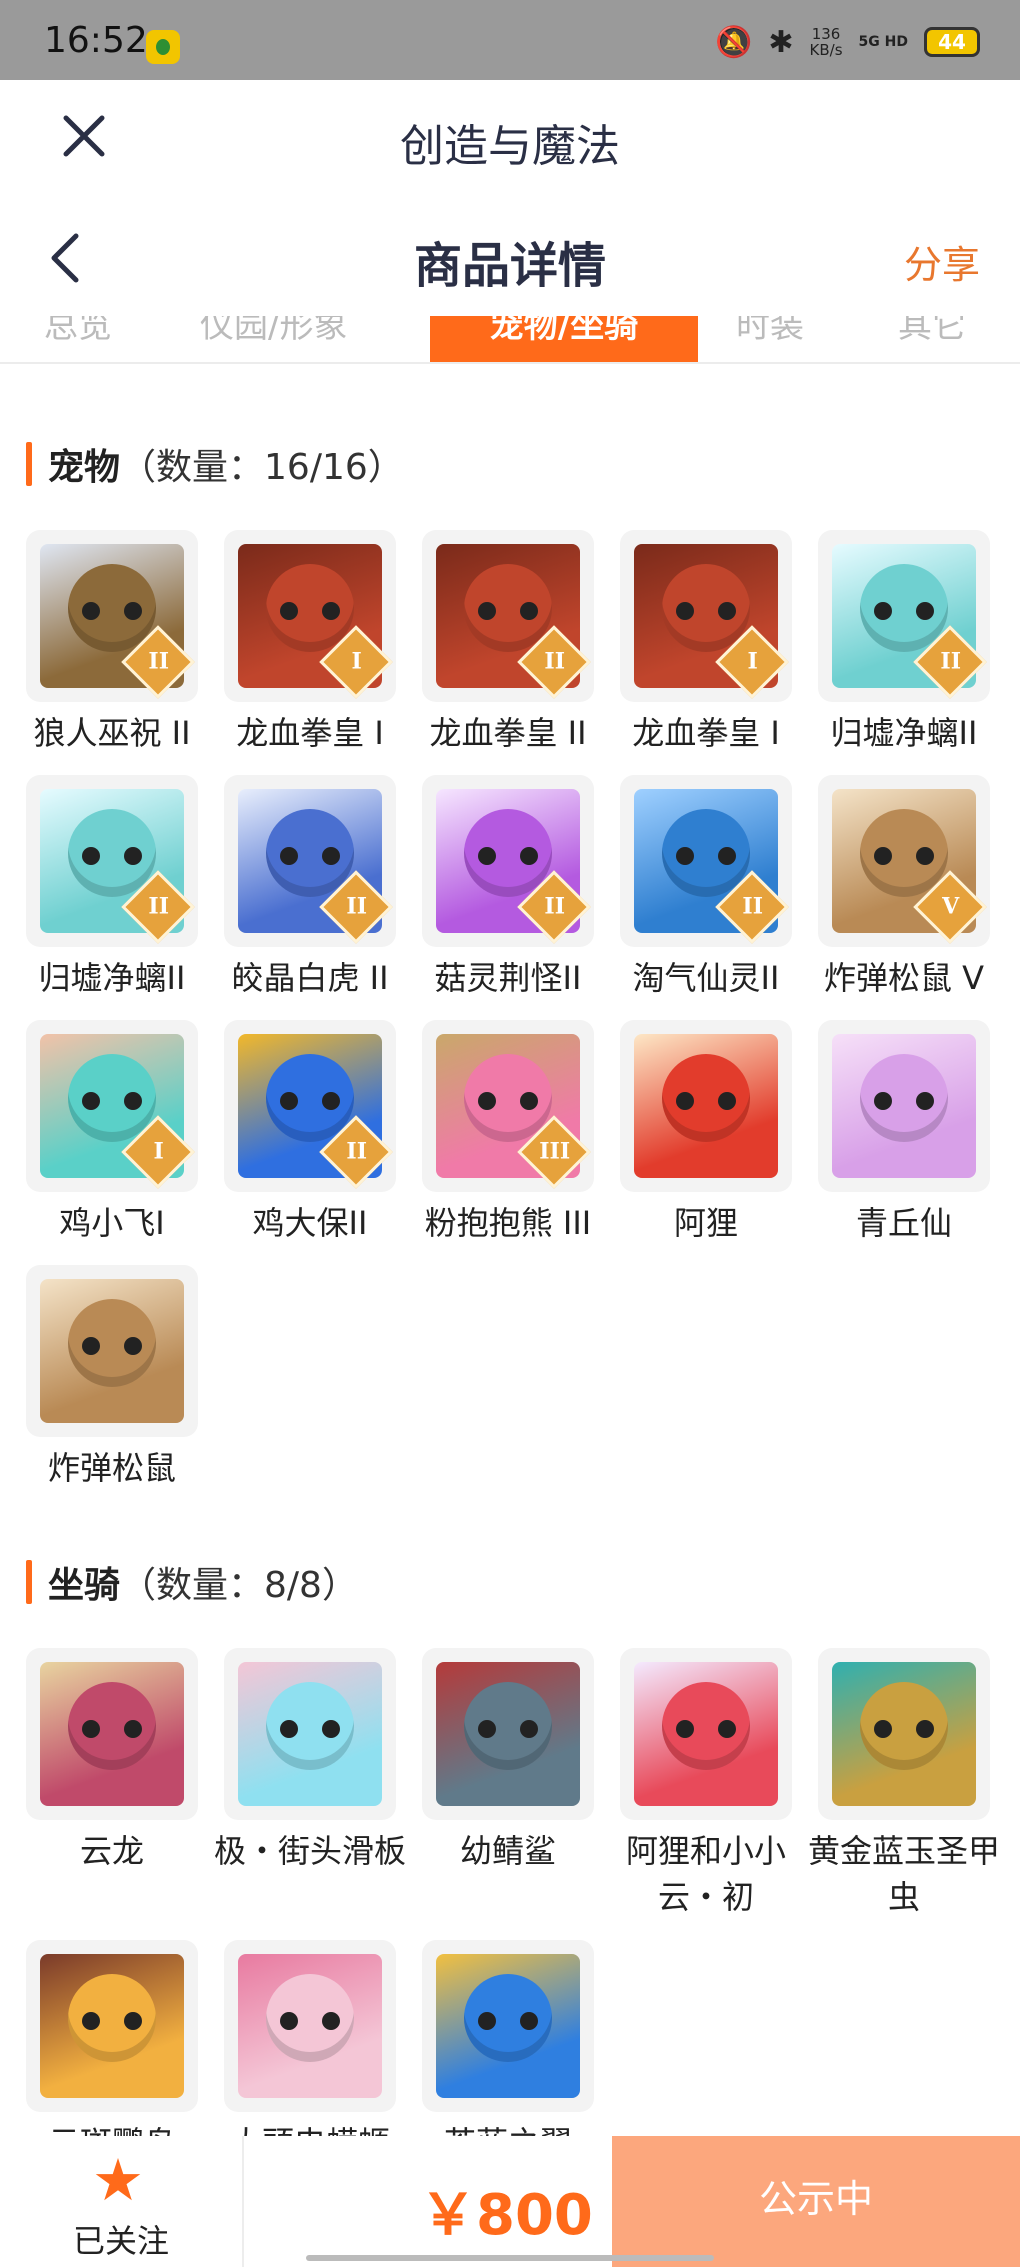  I want to click on pet-item: II 皎晶白虎 II, so click(310, 888).